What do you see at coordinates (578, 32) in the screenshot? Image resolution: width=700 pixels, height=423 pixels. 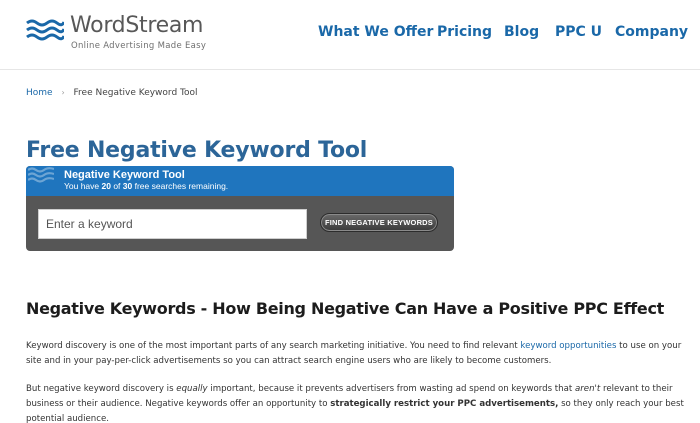 I see `nav-item-ppc-u: PPC U` at bounding box center [578, 32].